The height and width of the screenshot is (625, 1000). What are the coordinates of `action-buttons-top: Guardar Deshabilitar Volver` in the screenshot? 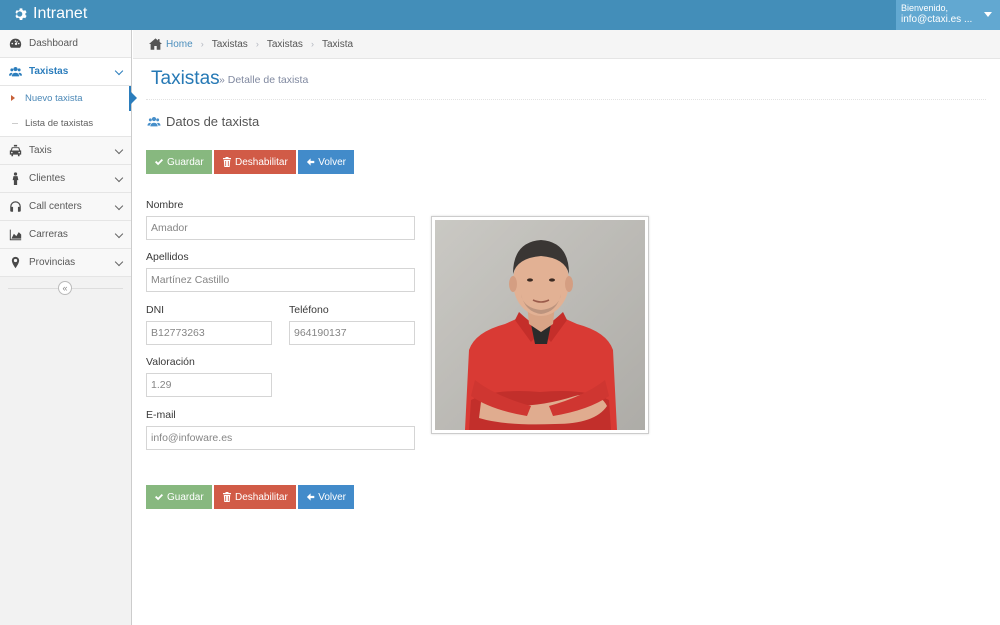 It's located at (250, 162).